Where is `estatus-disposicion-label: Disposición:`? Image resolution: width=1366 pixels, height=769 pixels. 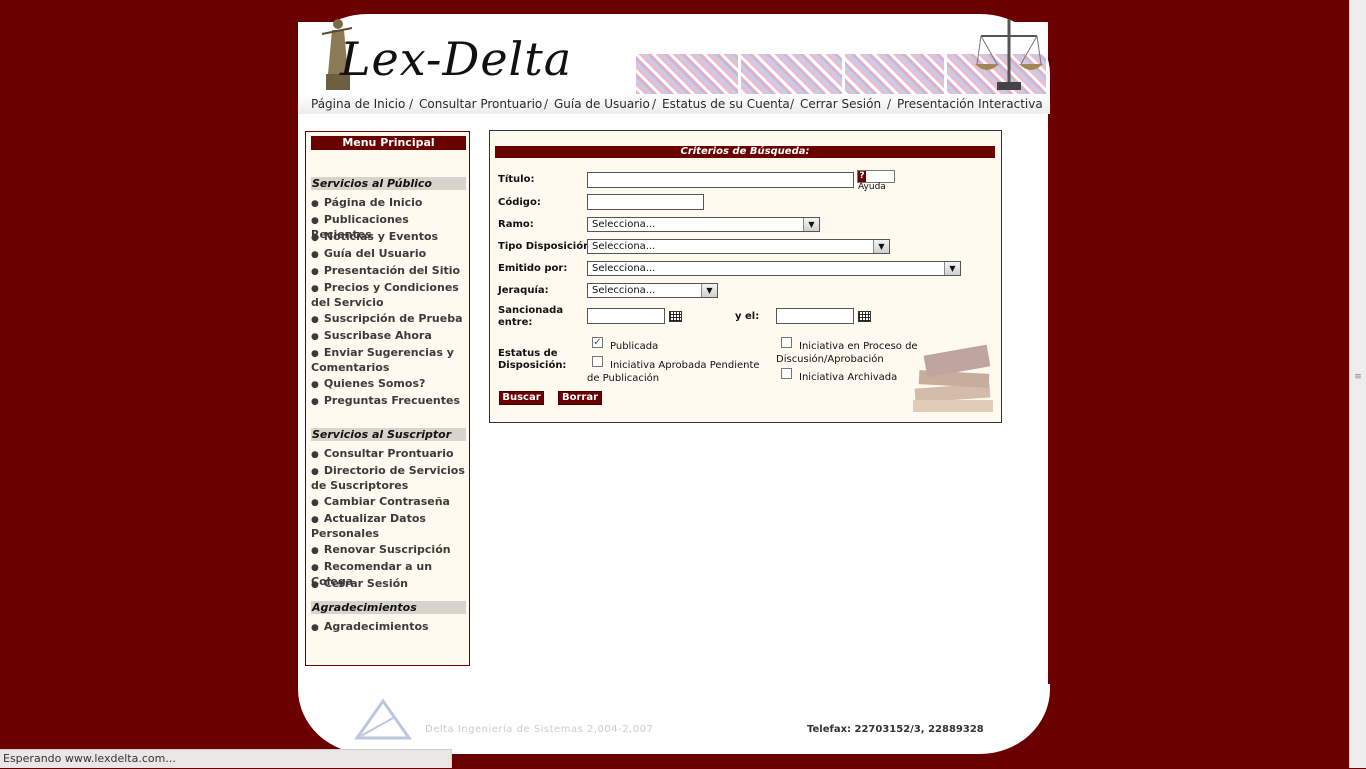
estatus-disposicion-label: Disposición: is located at coordinates (532, 365).